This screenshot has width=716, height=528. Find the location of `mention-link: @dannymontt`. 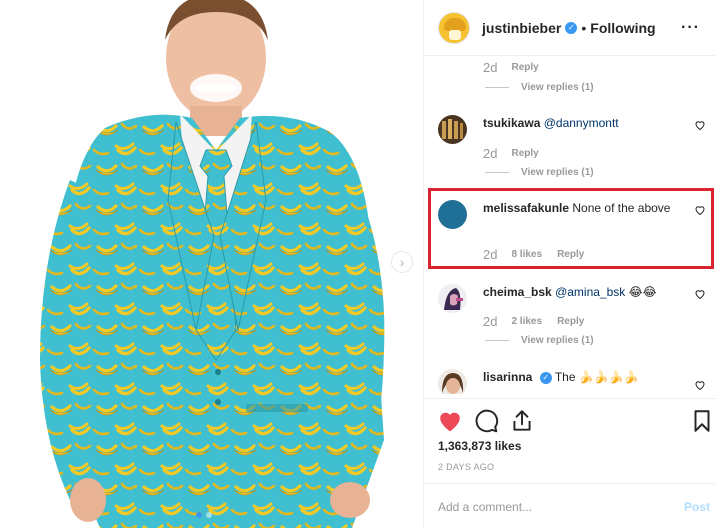

mention-link: @dannymontt is located at coordinates (581, 123).